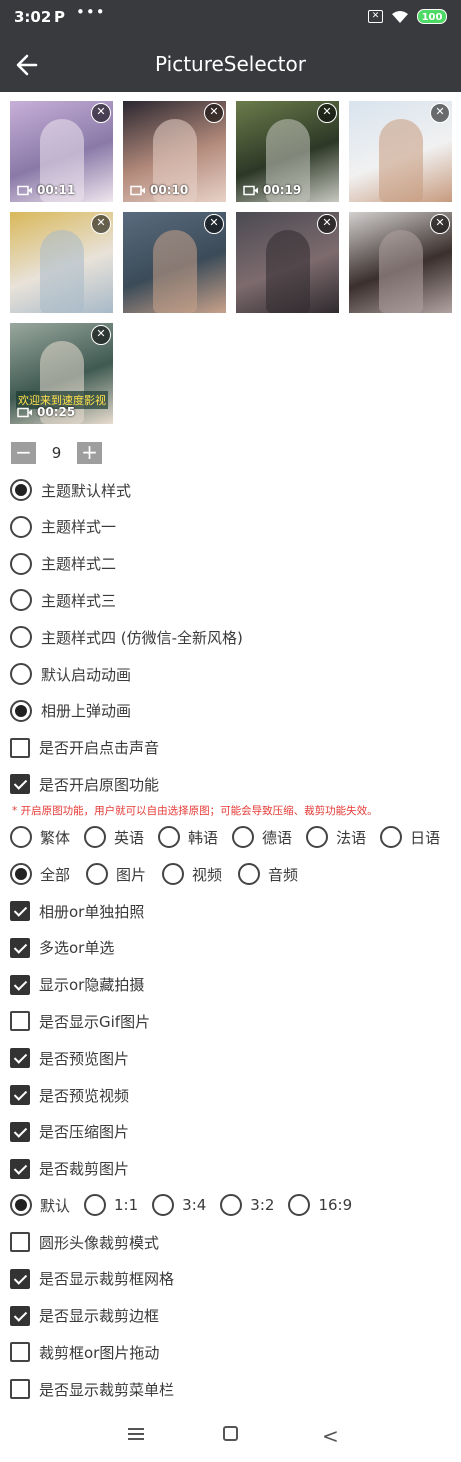 This screenshot has width=461, height=1462. I want to click on feature-option: 是否裁剪图片, so click(69, 1169).